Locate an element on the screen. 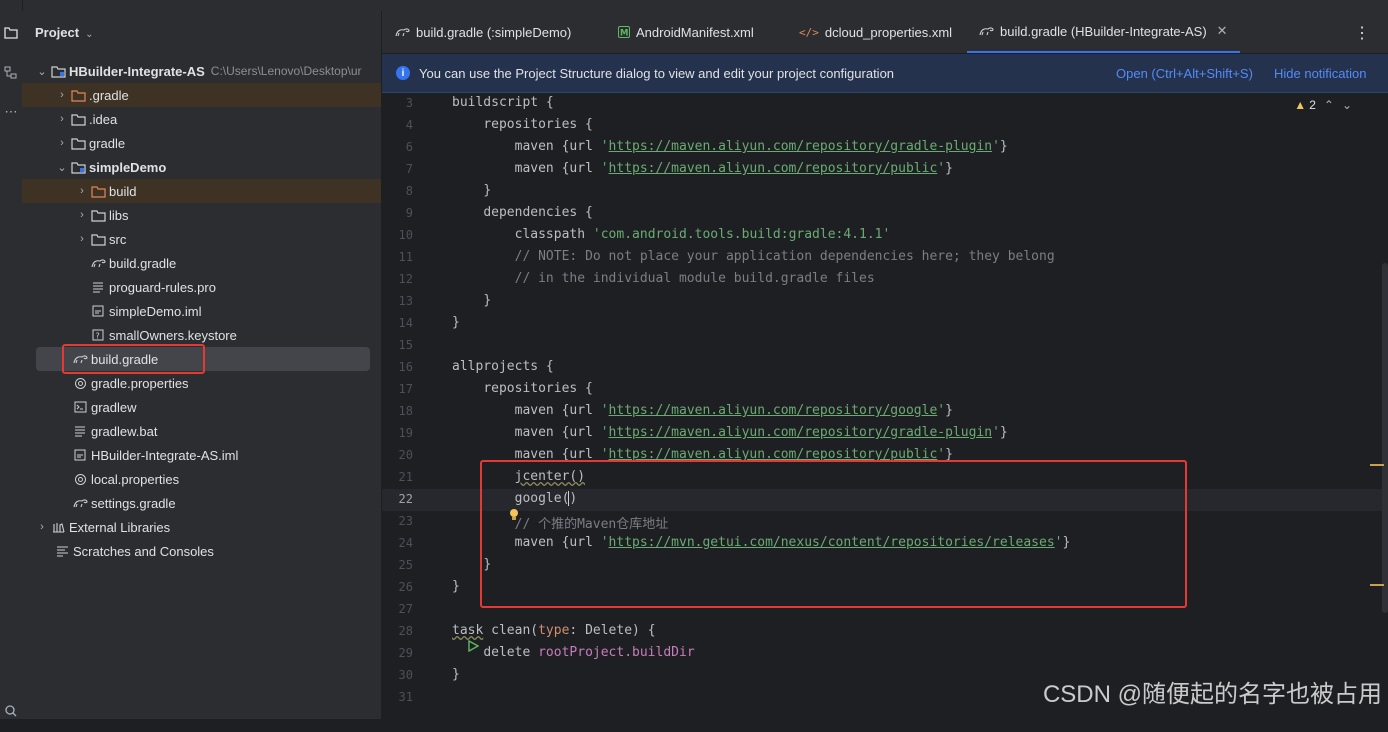 The width and height of the screenshot is (1388, 732). code-token: repositories { is located at coordinates (538, 124).